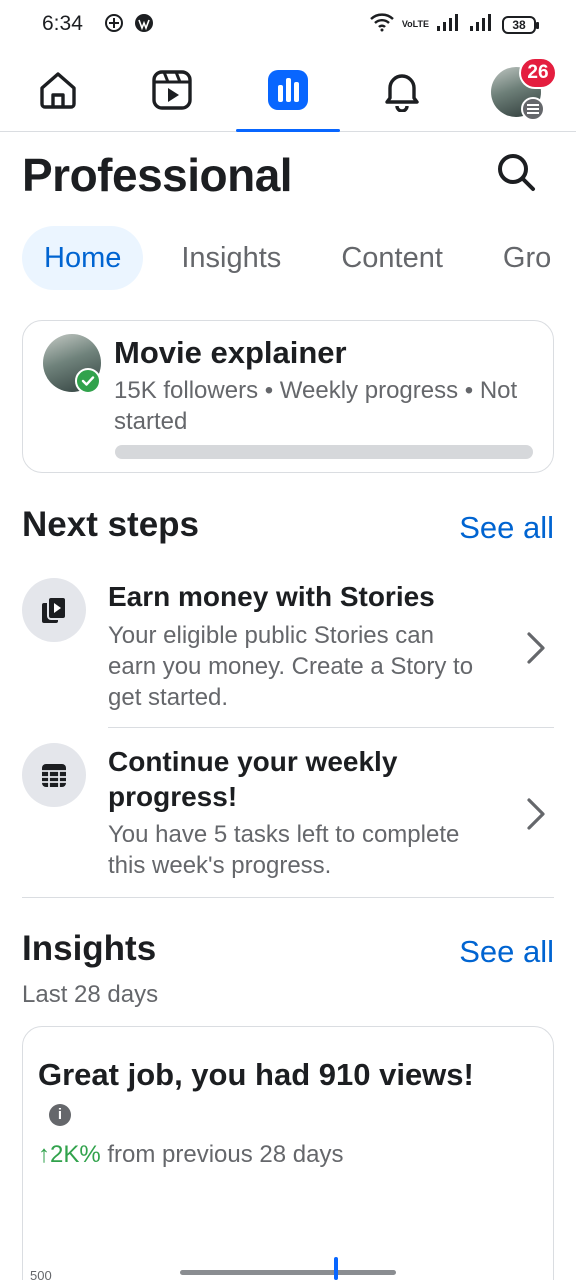 This screenshot has width=576, height=1280. What do you see at coordinates (41, 1274) in the screenshot?
I see `chart-y-tick: 500` at bounding box center [41, 1274].